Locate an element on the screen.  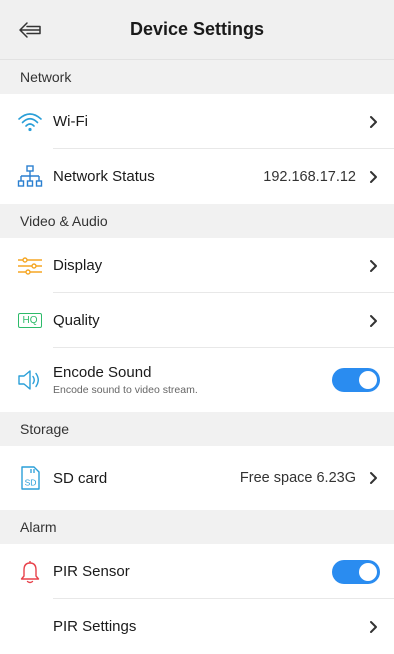
network-tree-icon is located at coordinates (30, 177).